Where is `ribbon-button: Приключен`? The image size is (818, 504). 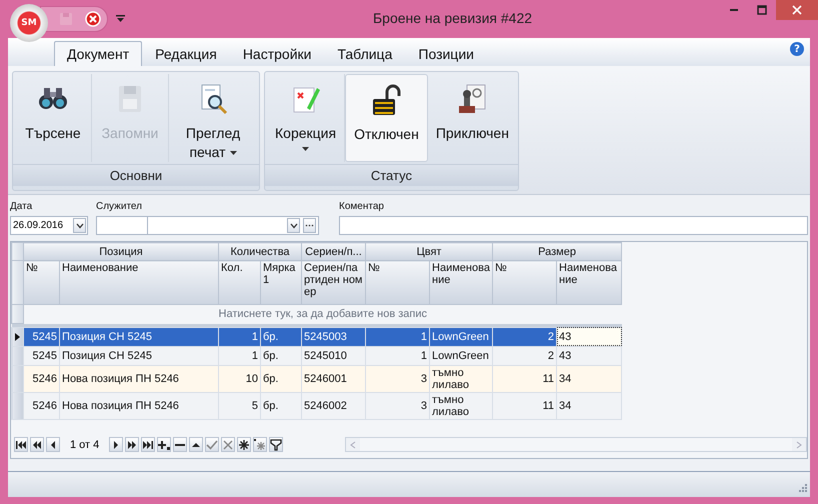 ribbon-button: Приключен is located at coordinates (472, 118).